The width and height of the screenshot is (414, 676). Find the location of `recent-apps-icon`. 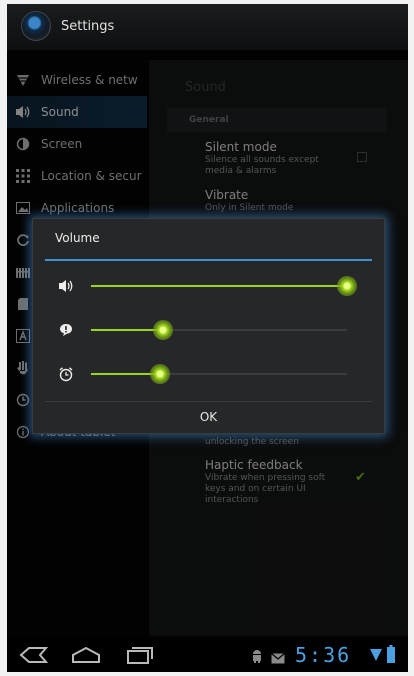

recent-apps-icon is located at coordinates (140, 655).